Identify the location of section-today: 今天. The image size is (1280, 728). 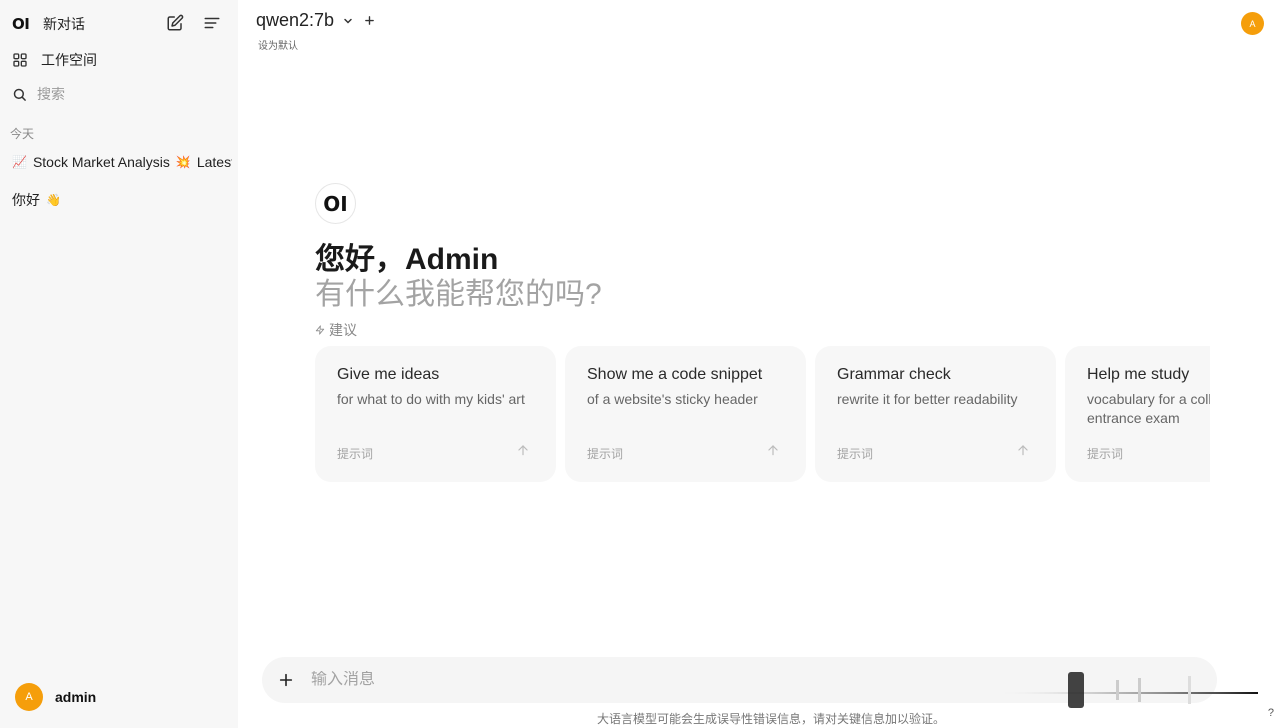
(22, 134).